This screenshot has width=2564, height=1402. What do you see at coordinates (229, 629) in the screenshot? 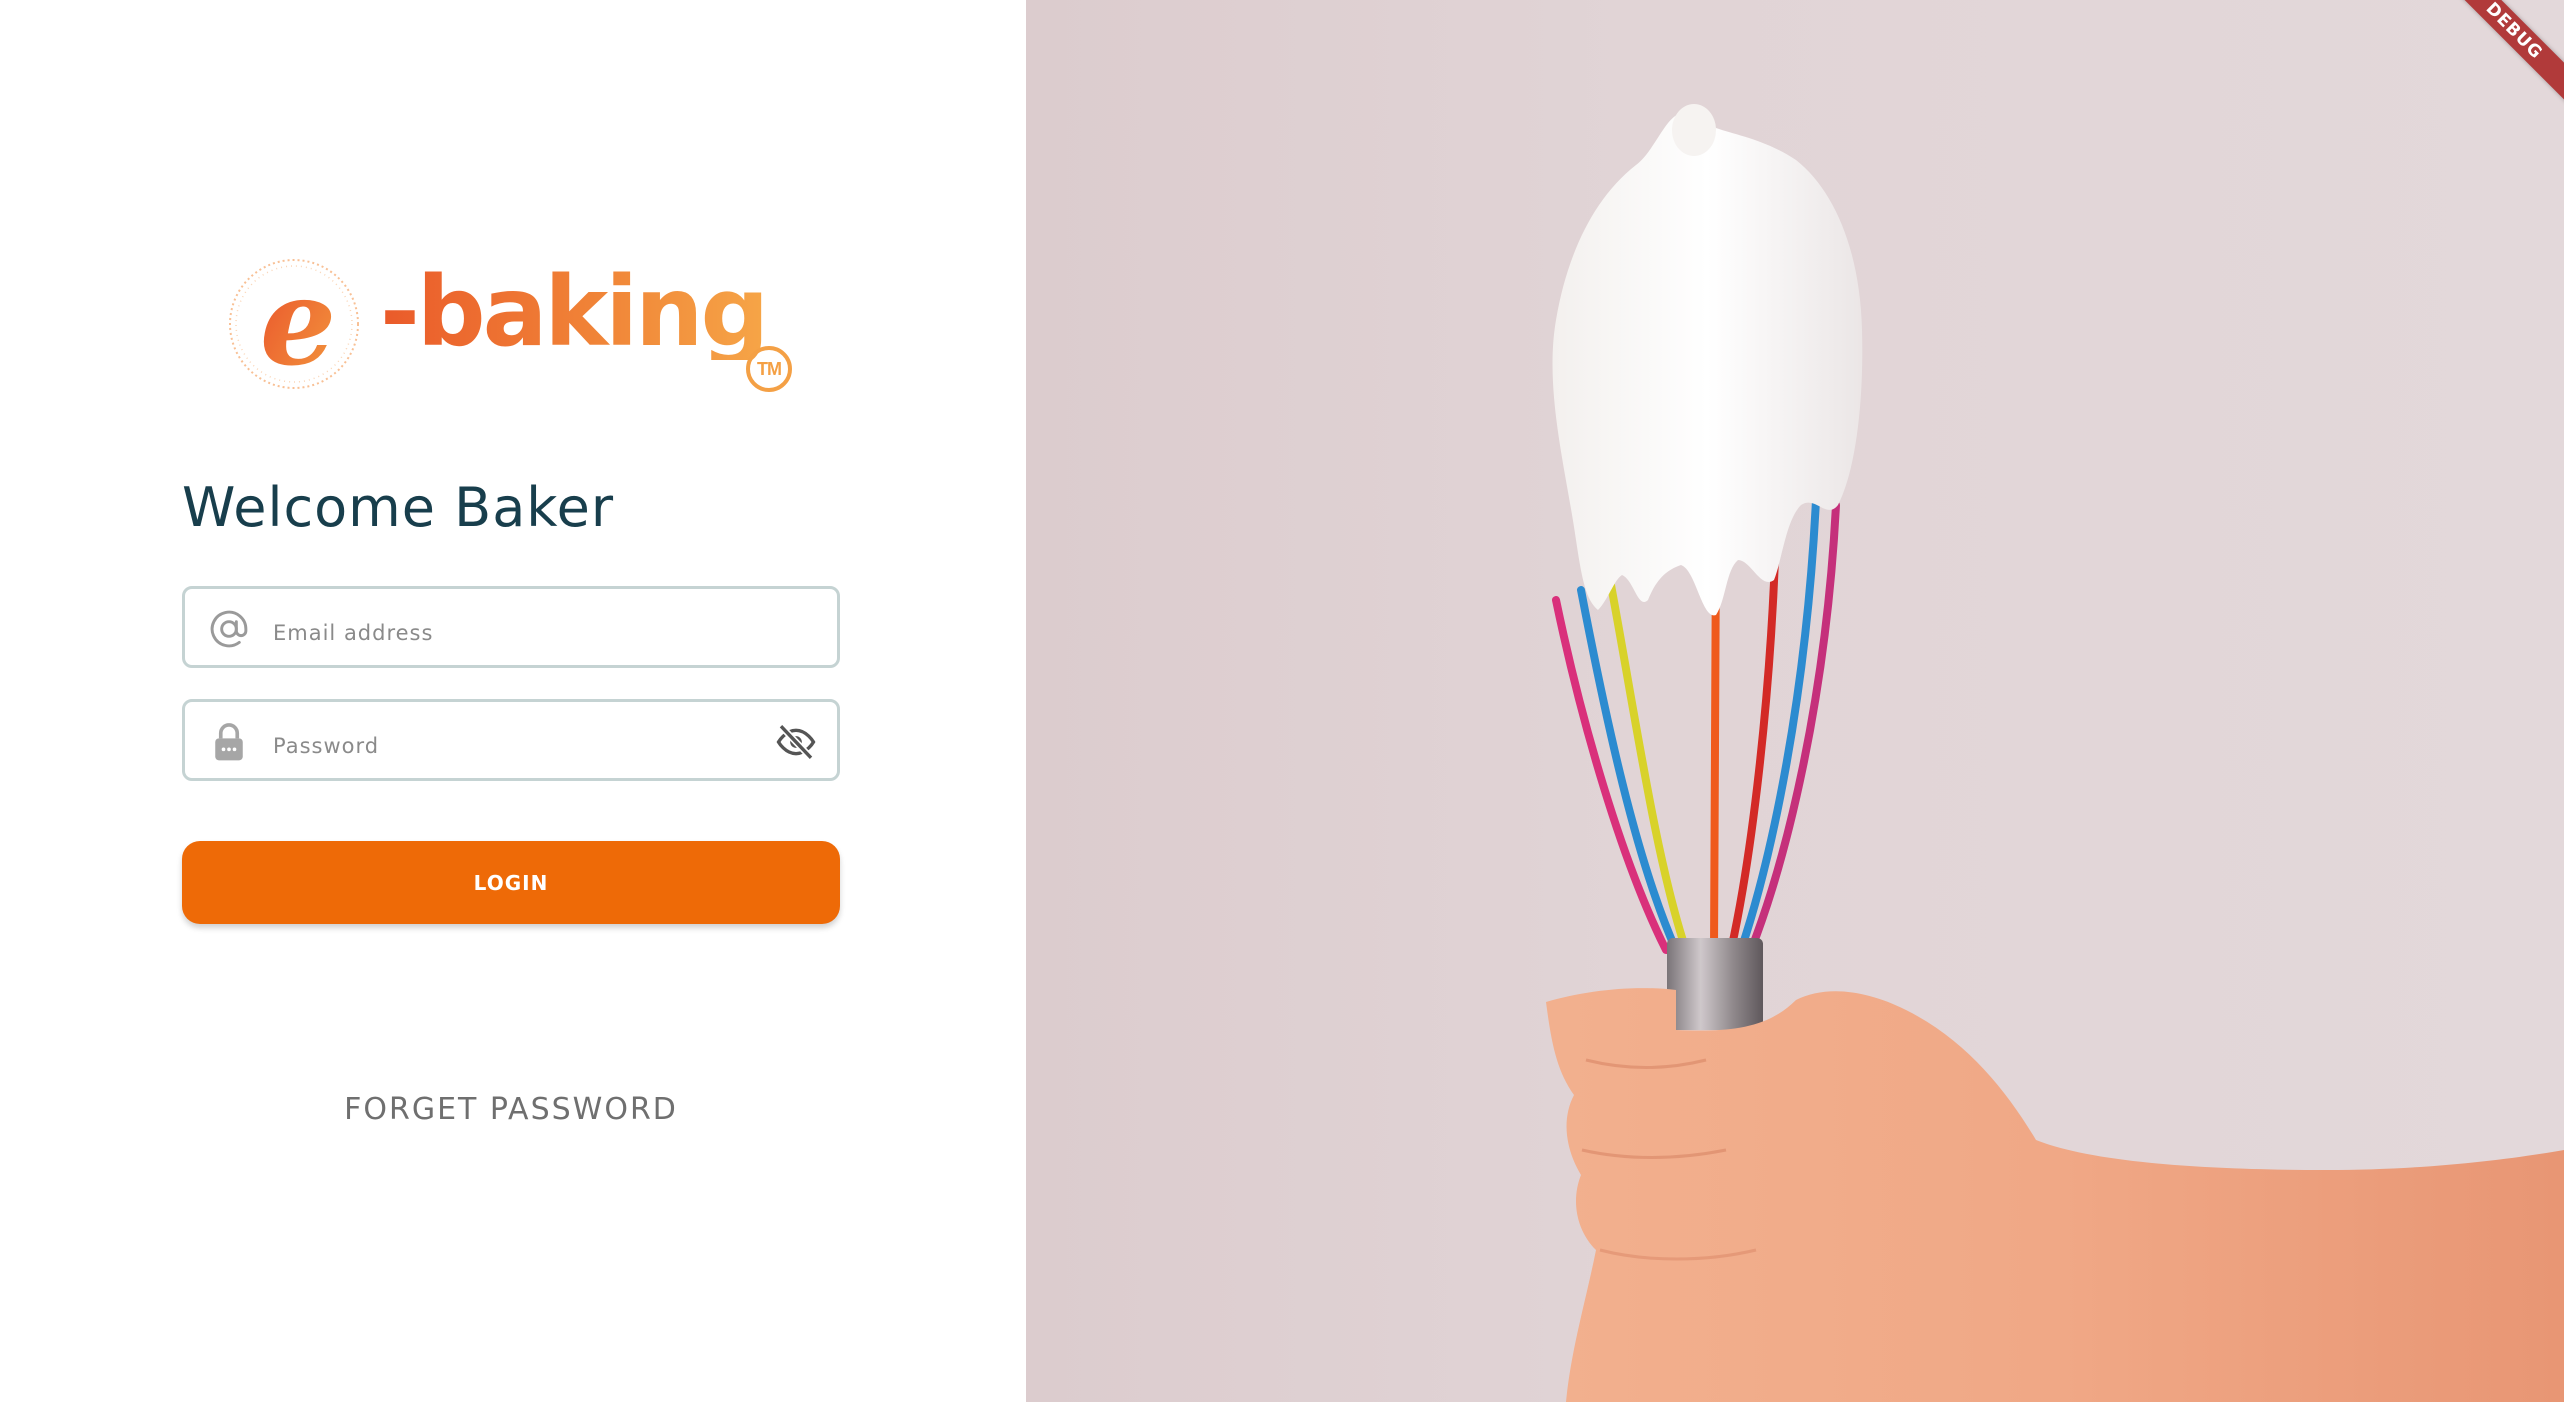
I see `at-sign-icon` at bounding box center [229, 629].